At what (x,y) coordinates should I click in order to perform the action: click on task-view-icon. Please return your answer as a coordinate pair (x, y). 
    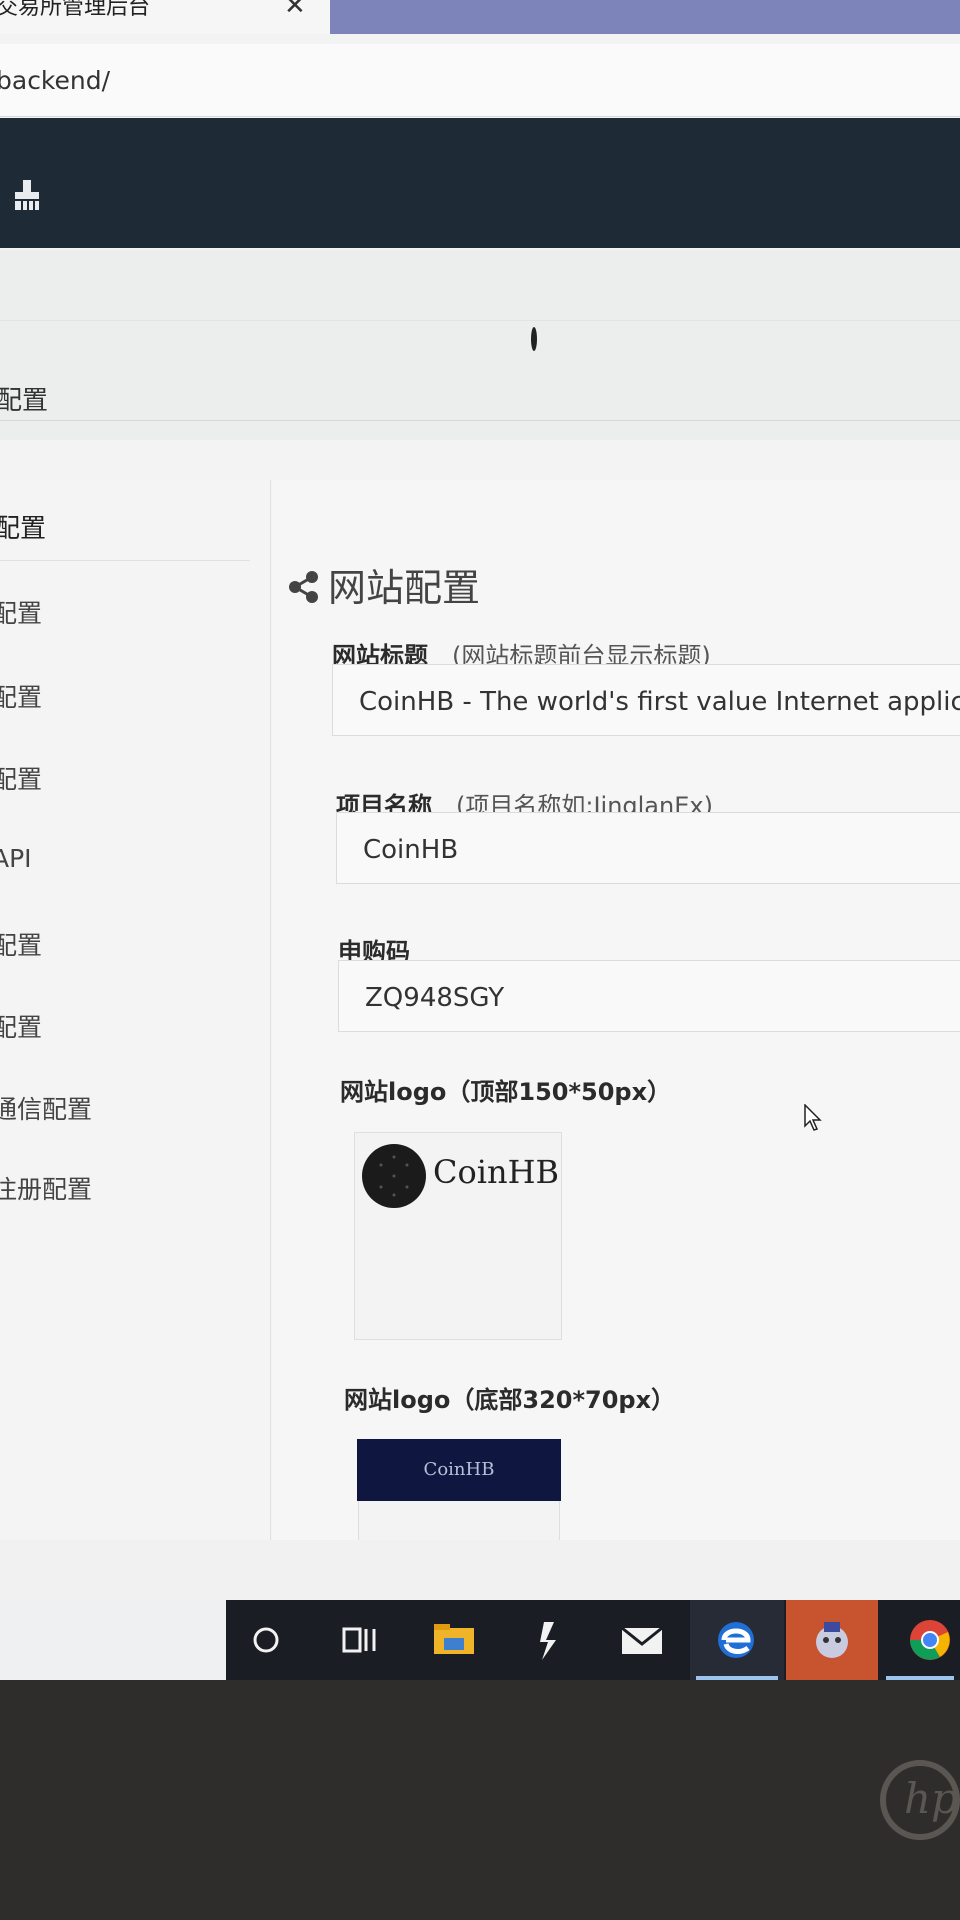
    Looking at the image, I should click on (360, 1640).